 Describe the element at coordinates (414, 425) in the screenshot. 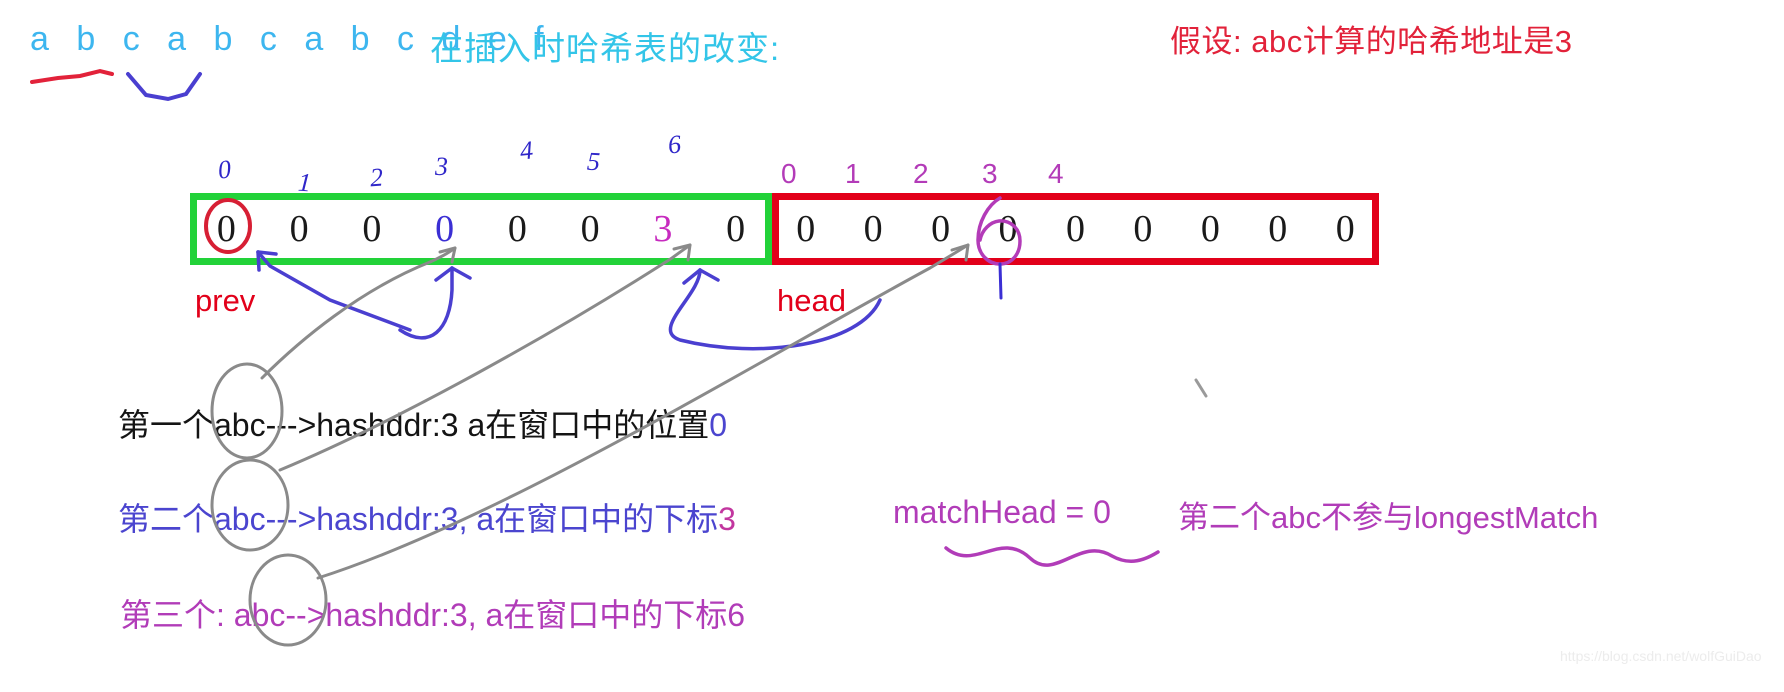

I see `note-line-1-main: 第一个abc--->hashddr:3 a在窗口中的位置` at that location.